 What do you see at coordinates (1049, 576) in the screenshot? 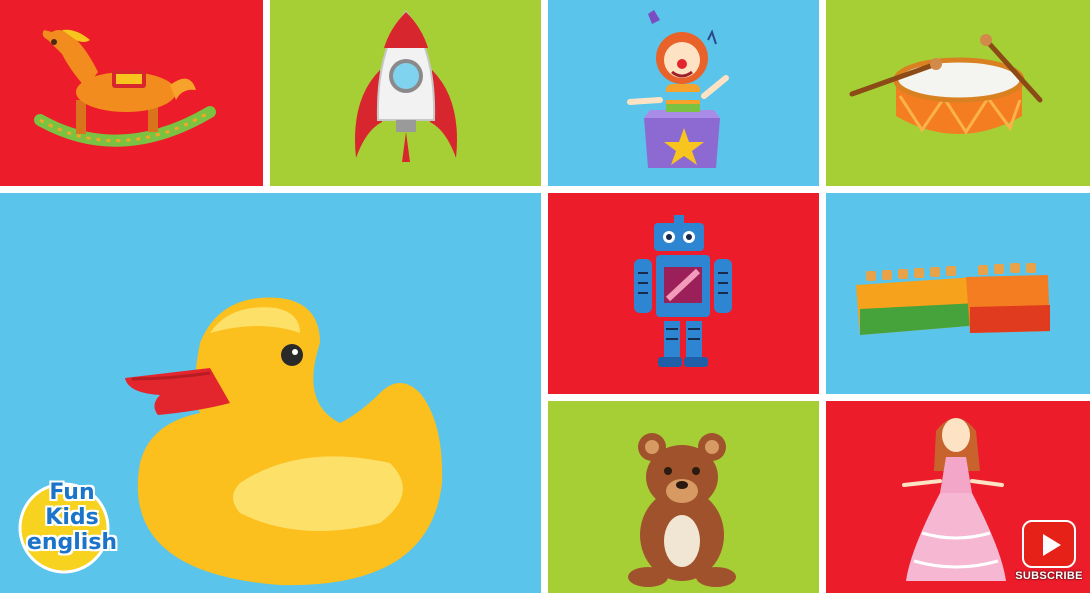
I see `subscribe-label: SUBSCRIBE` at bounding box center [1049, 576].